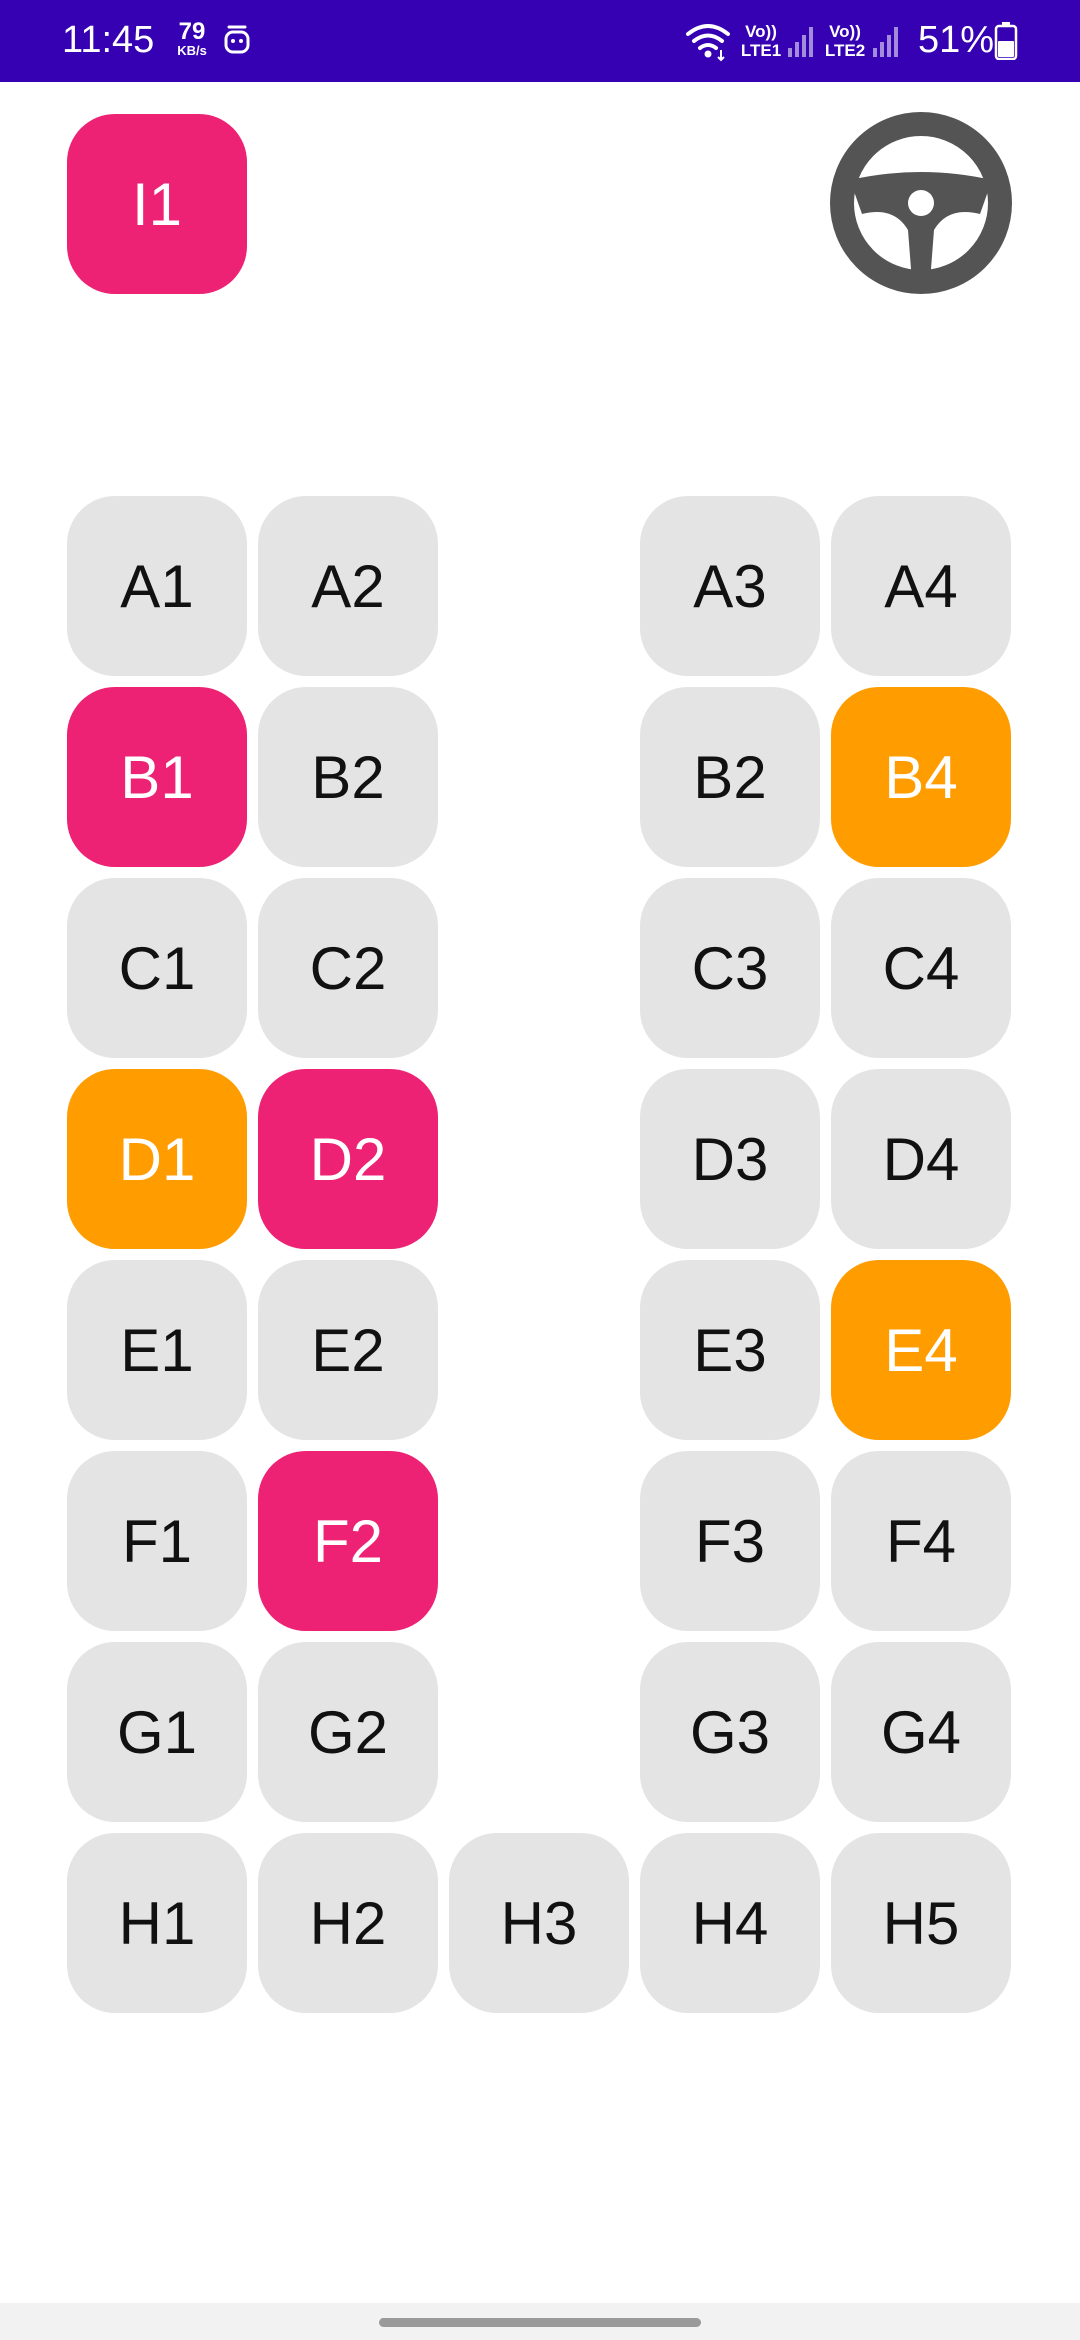 The width and height of the screenshot is (1080, 2340). I want to click on seat-F2: F2, so click(348, 1541).